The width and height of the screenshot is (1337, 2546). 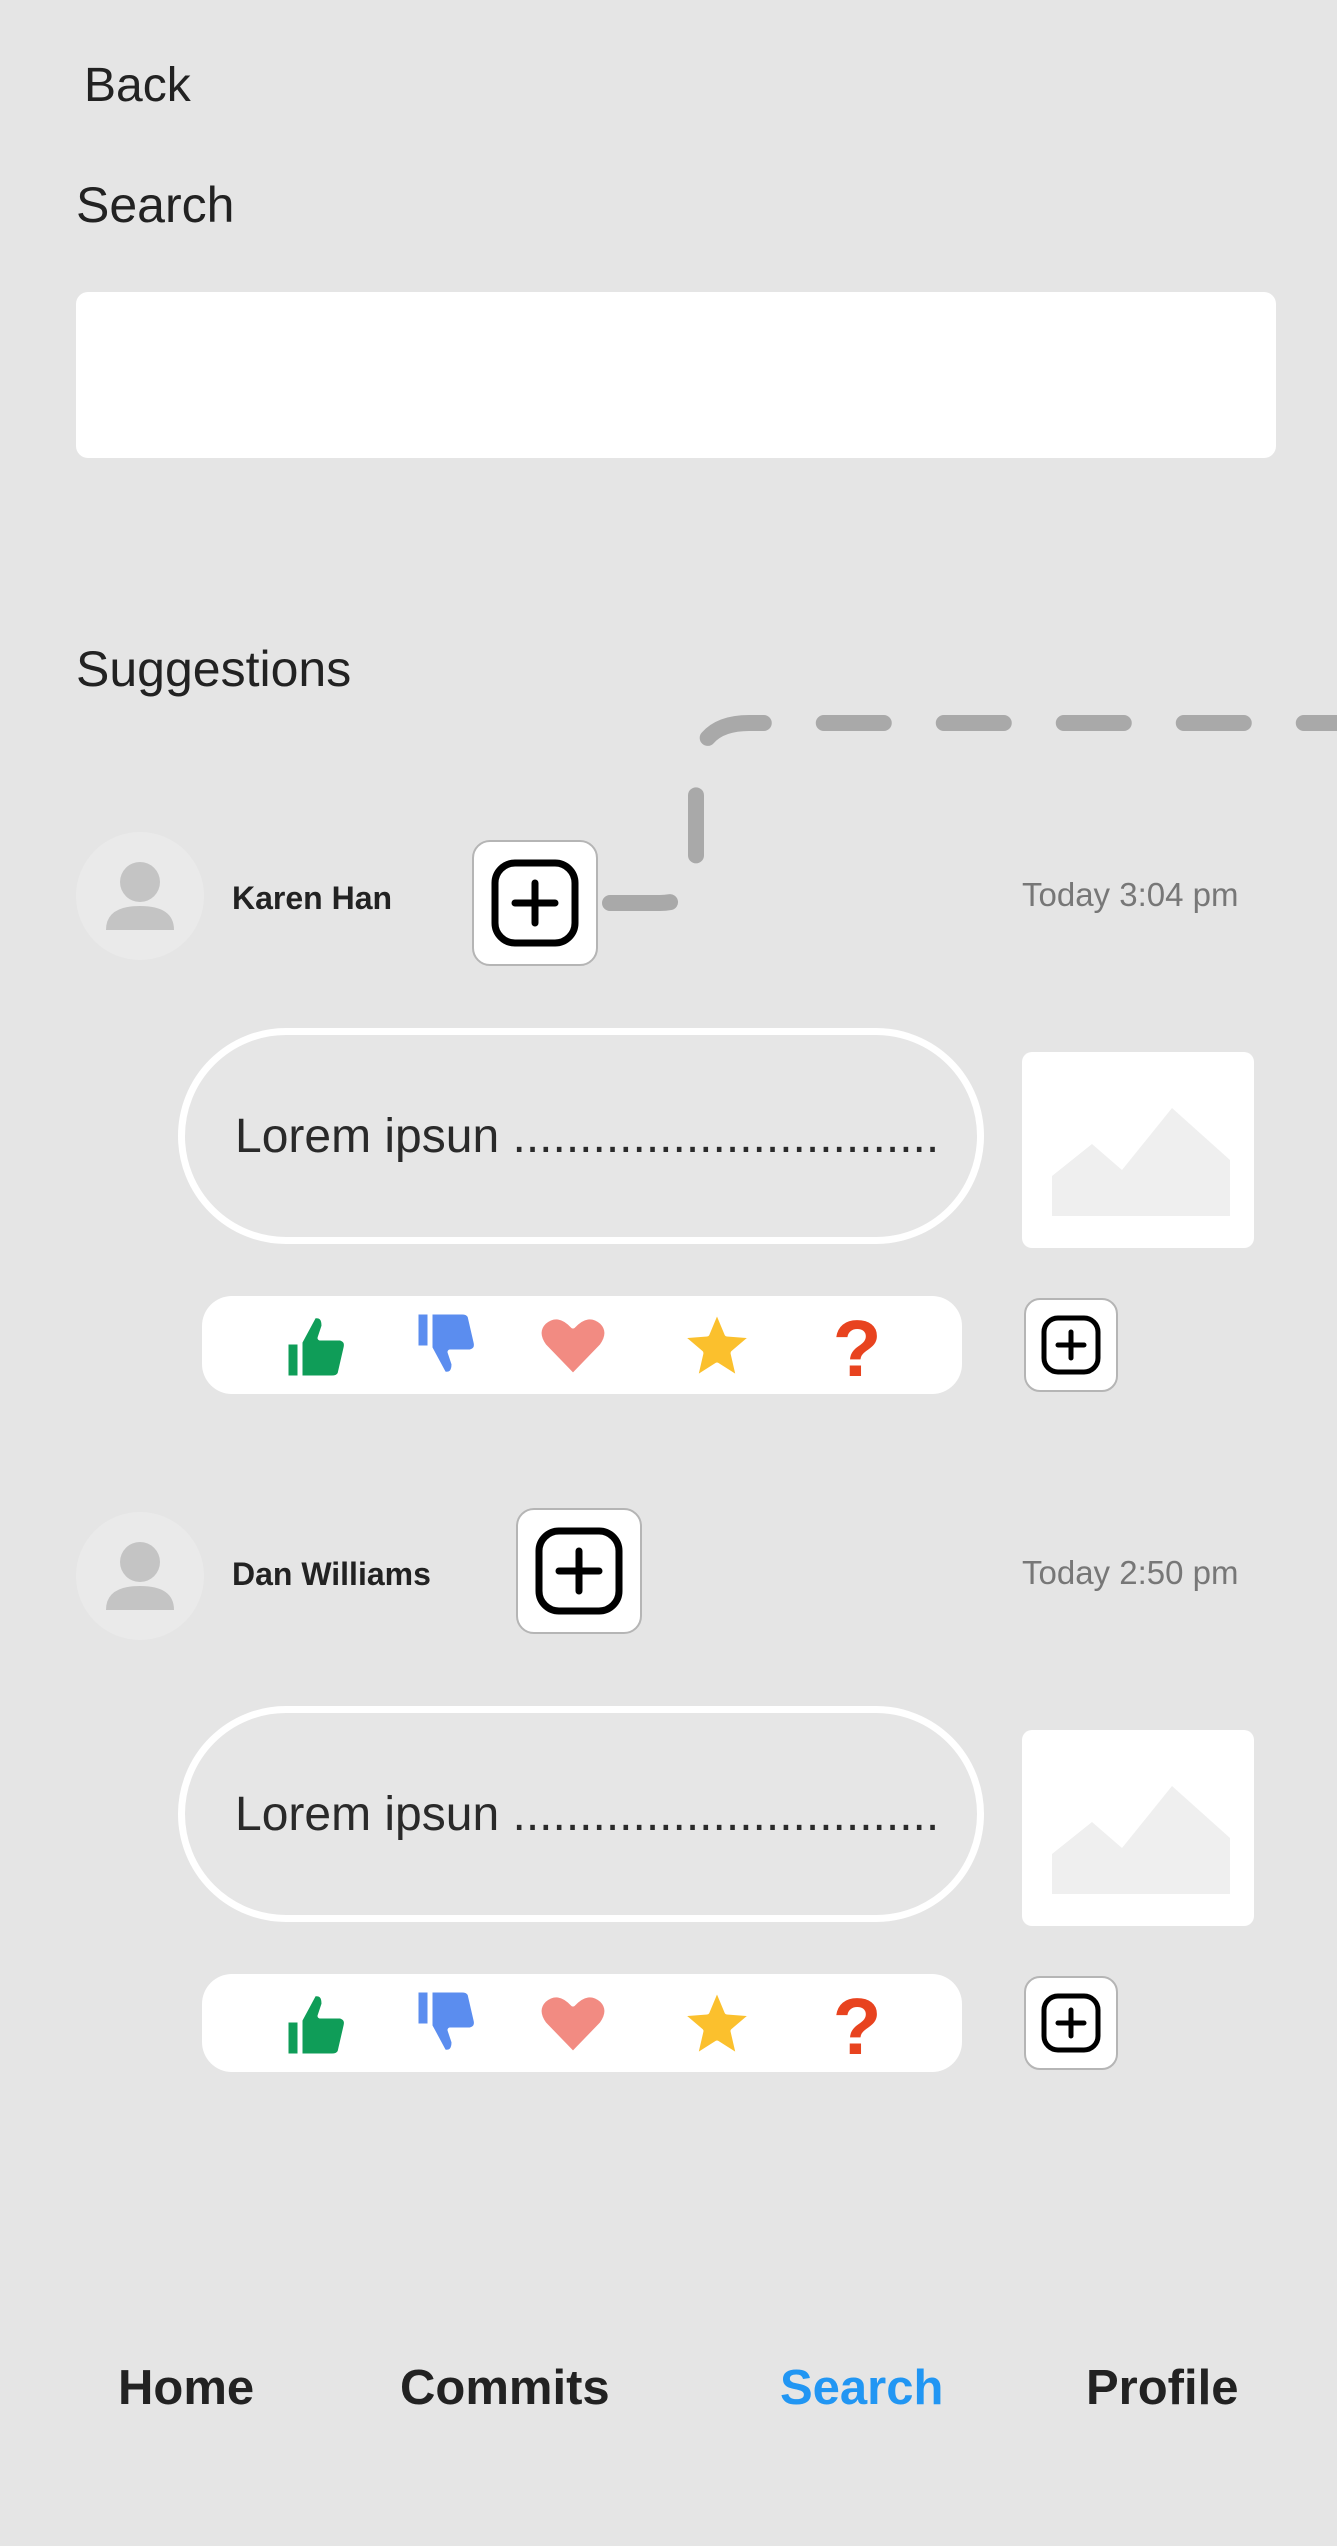 What do you see at coordinates (676, 375) in the screenshot?
I see `search-input` at bounding box center [676, 375].